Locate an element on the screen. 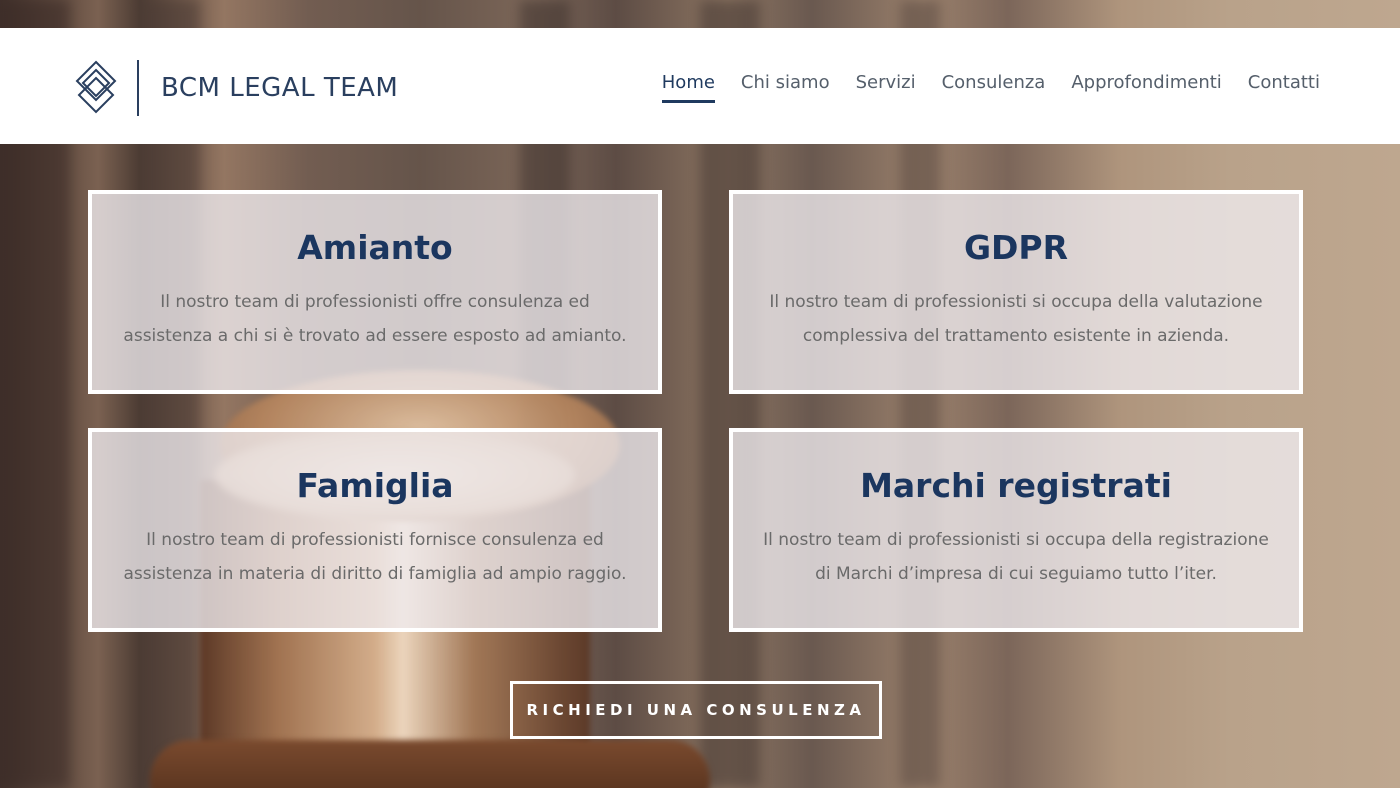 The height and width of the screenshot is (788, 1400). service-title: Marchi registrati is located at coordinates (1016, 485).